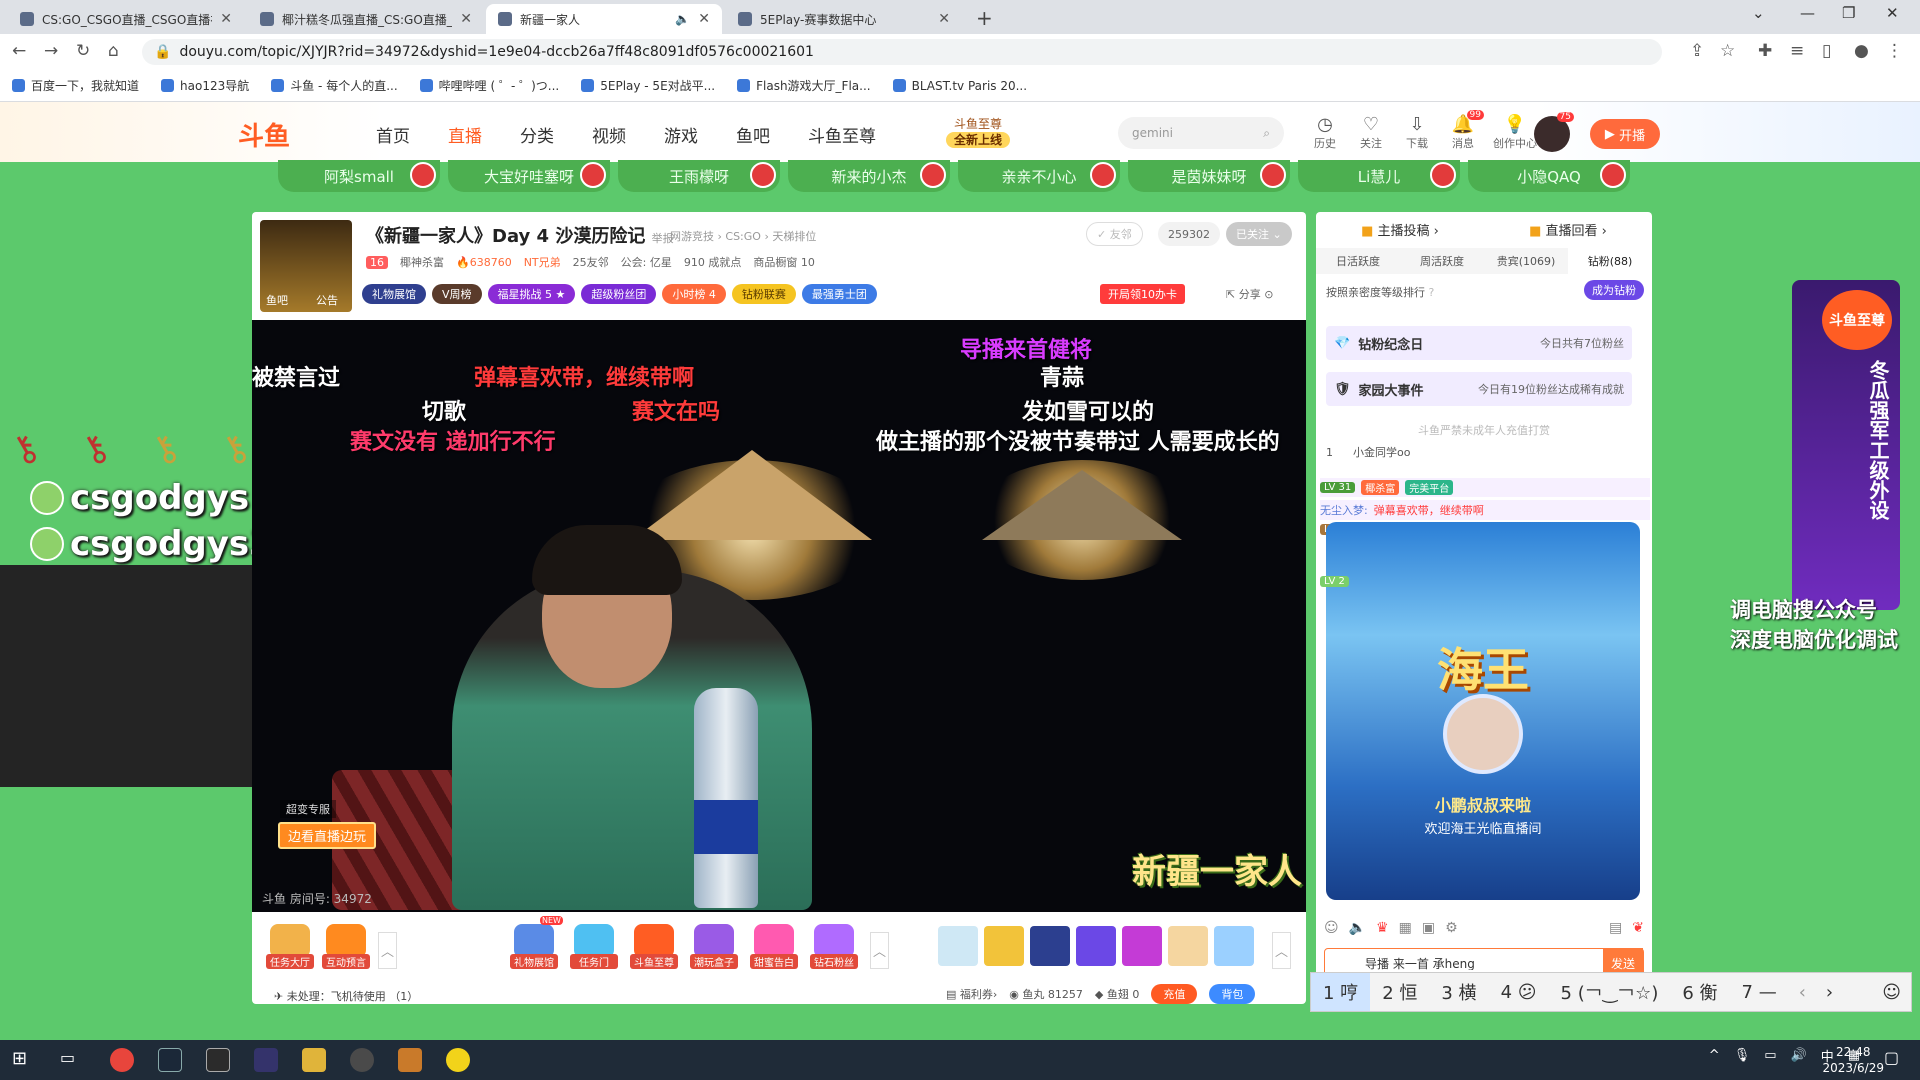 This screenshot has height=1080, width=1920. I want to click on 5e-icon, so click(266, 1060).